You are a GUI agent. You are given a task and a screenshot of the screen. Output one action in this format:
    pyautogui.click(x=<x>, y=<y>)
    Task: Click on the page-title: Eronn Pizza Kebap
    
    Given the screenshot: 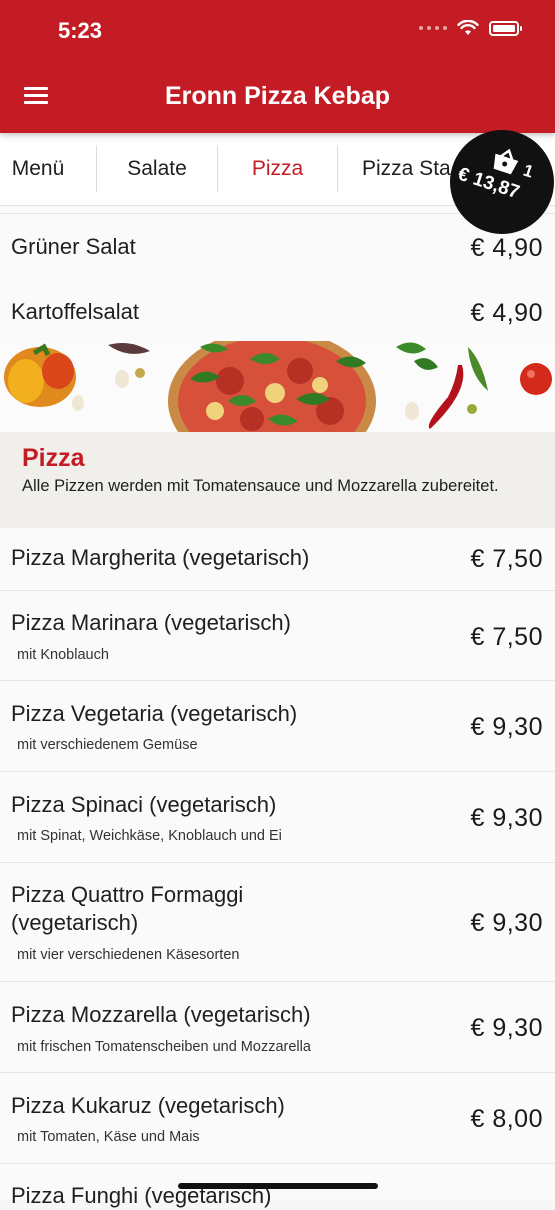 What is the action you would take?
    pyautogui.click(x=277, y=96)
    